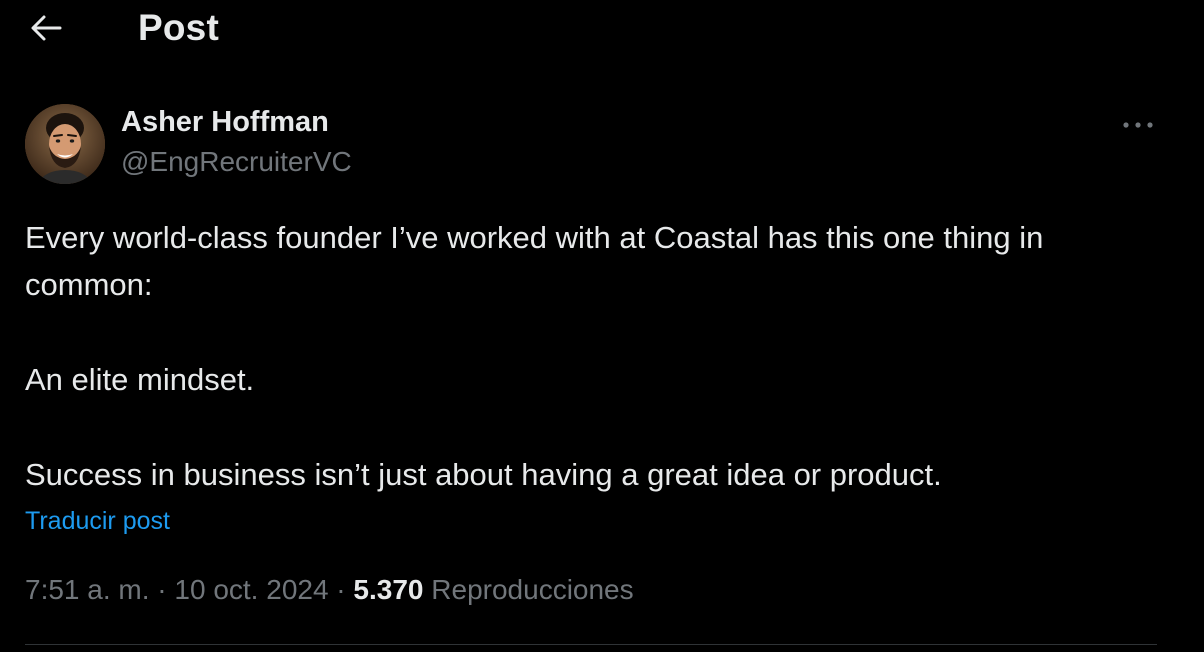  I want to click on divider, so click(591, 644).